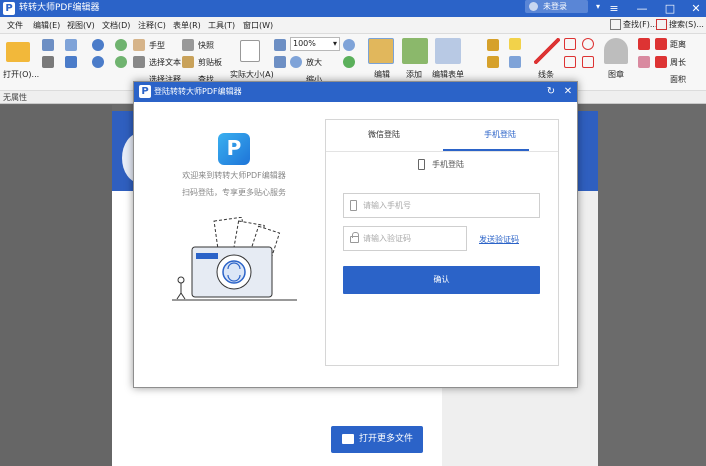 Image resolution: width=706 pixels, height=466 pixels. What do you see at coordinates (448, 74) in the screenshot?
I see `edit-form-button: 编辑表单` at bounding box center [448, 74].